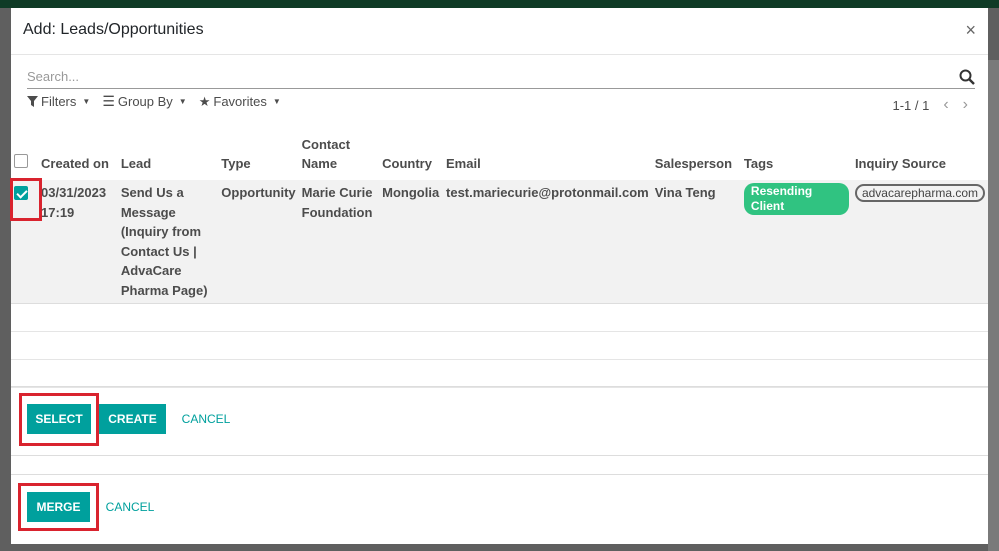 The height and width of the screenshot is (551, 999). I want to click on search-options: Filters ▼ ☰ Group By ▼ ★ Favorites ▼, so click(154, 101).